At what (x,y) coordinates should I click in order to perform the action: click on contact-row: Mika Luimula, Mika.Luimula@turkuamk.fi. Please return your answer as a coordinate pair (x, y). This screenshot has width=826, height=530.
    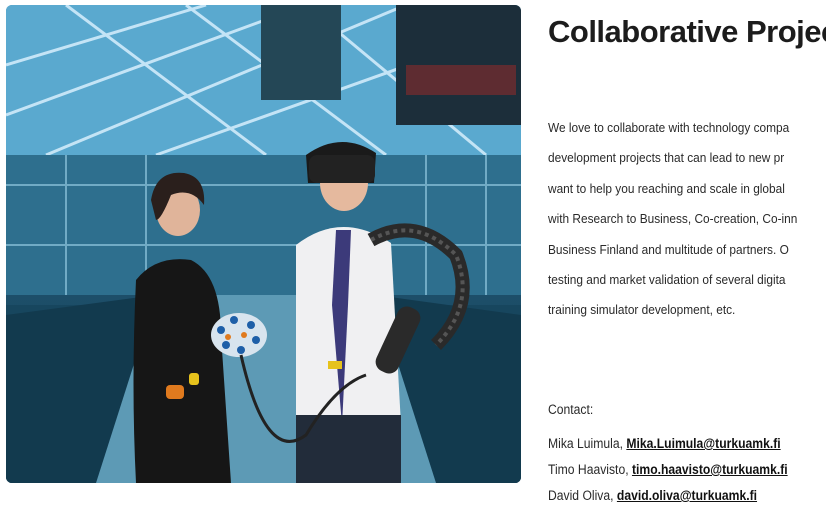
    Looking at the image, I should click on (668, 444).